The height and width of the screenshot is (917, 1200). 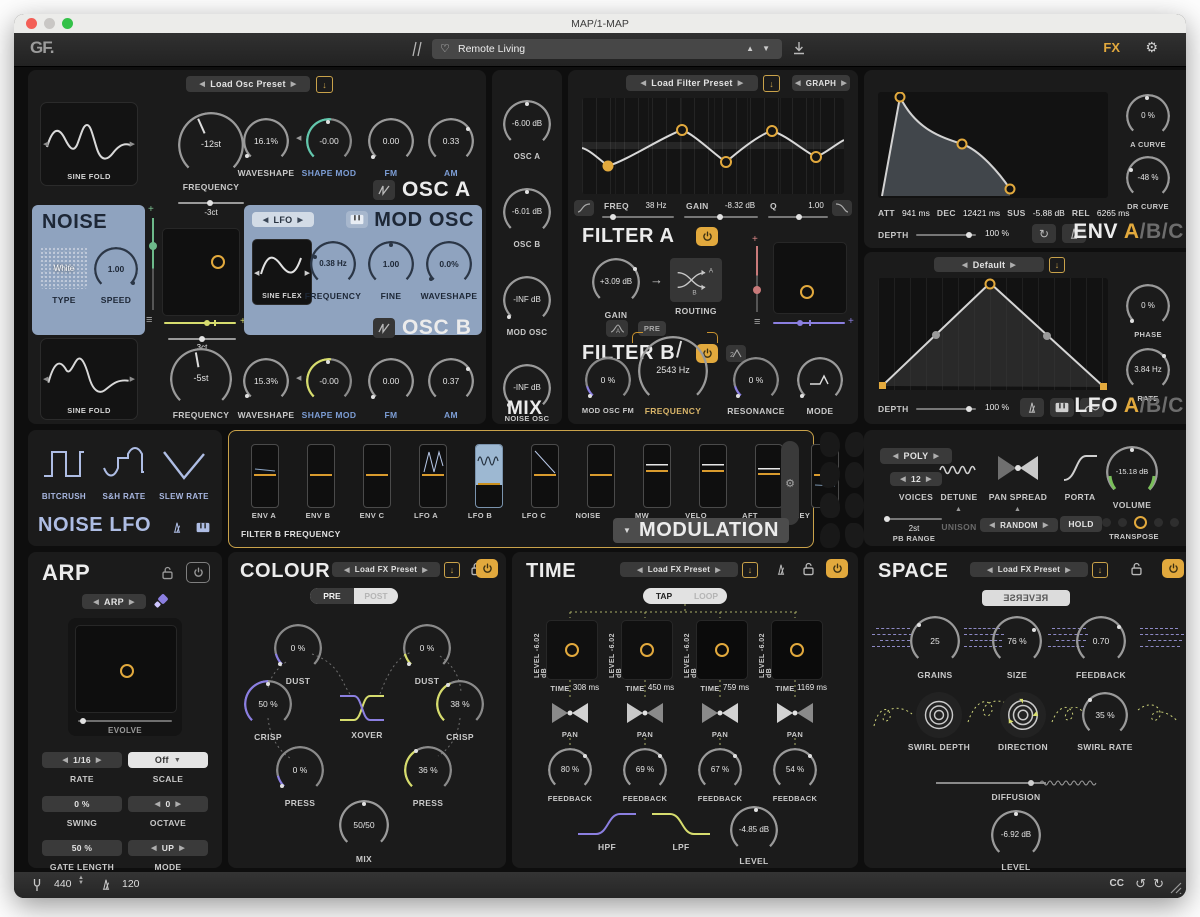 I want to click on diffusion-slider, so click(x=1016, y=783).